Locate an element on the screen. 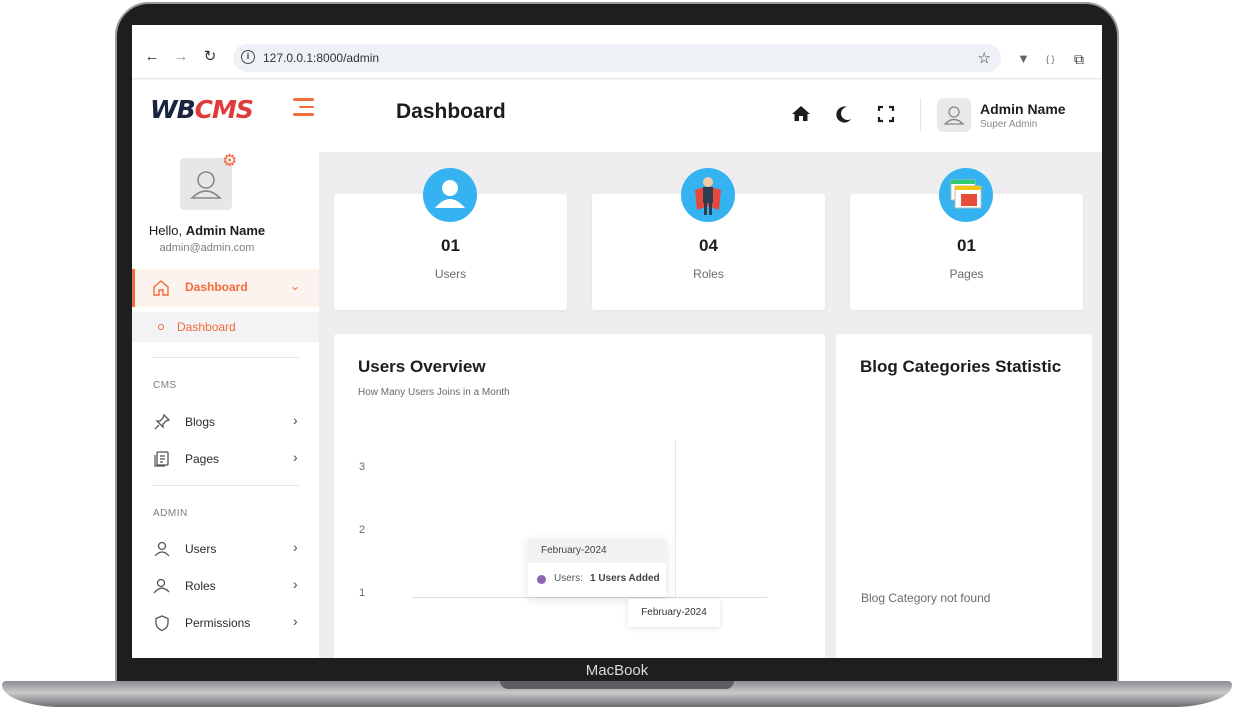  tooltip-title: February-2024 is located at coordinates (597, 551).